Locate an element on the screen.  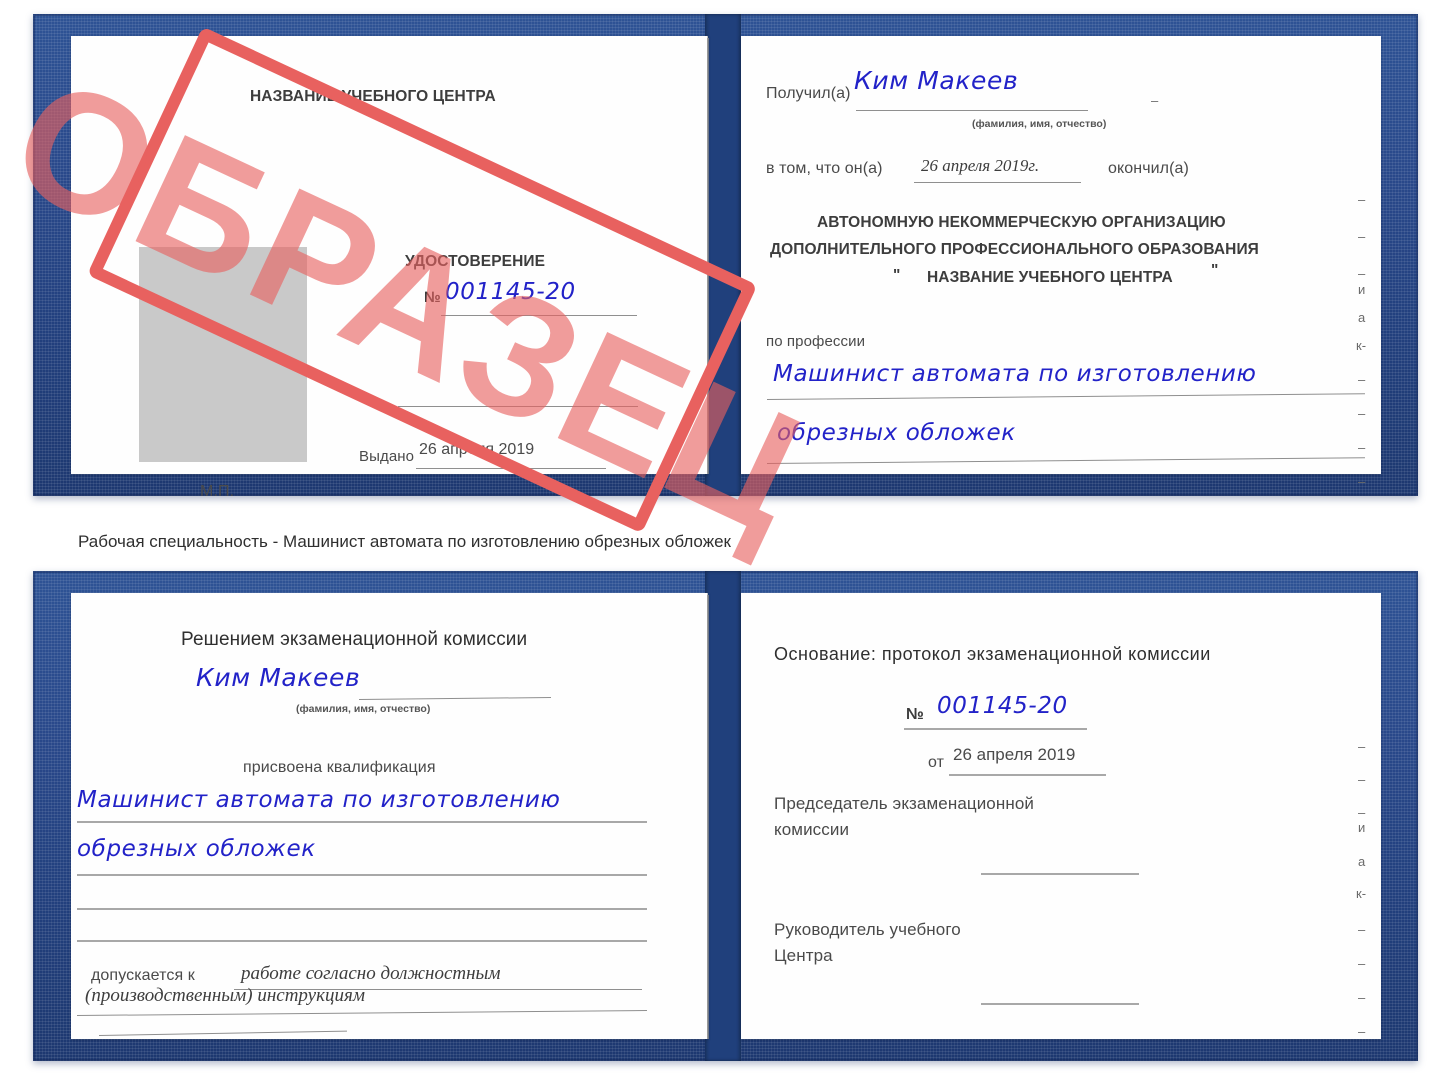
protocol-number-value: 001145-20 is located at coordinates (1002, 706).